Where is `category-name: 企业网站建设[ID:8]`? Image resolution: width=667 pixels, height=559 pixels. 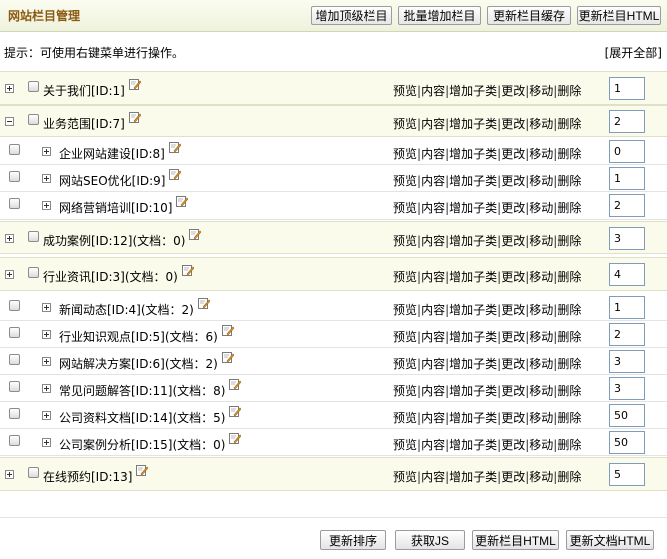
category-name: 企业网站建设[ID:8] is located at coordinates (112, 153).